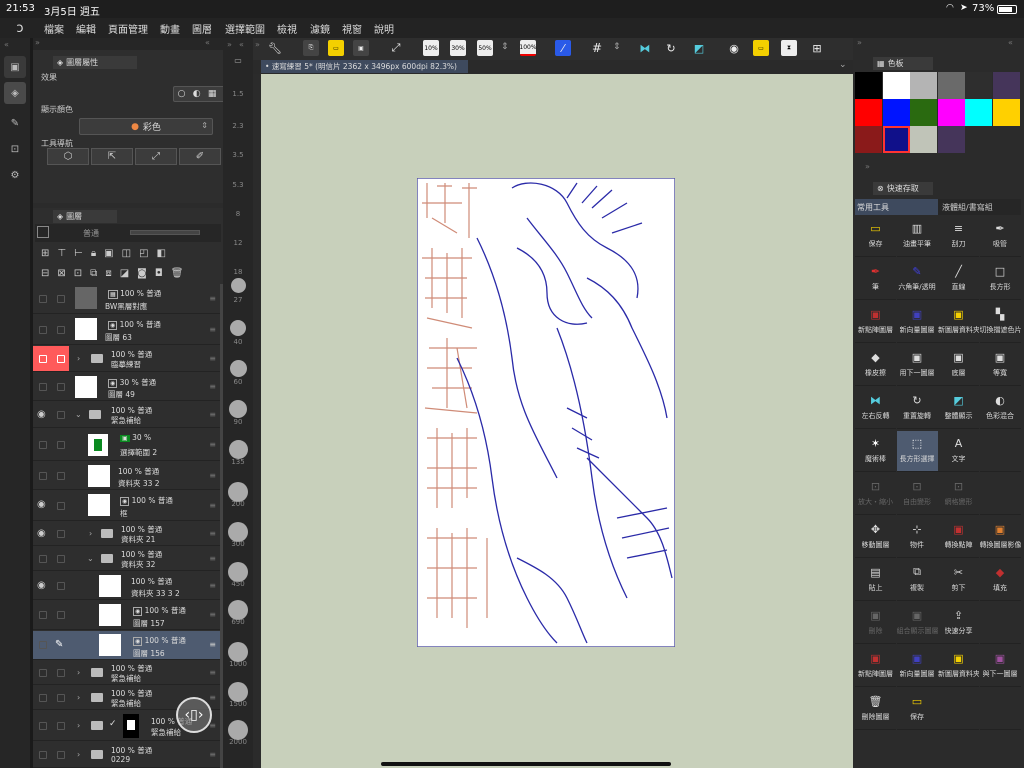 This screenshot has height=768, width=1024. I want to click on quick-tool-21: ⬚ 長方形選擇, so click(917, 451).